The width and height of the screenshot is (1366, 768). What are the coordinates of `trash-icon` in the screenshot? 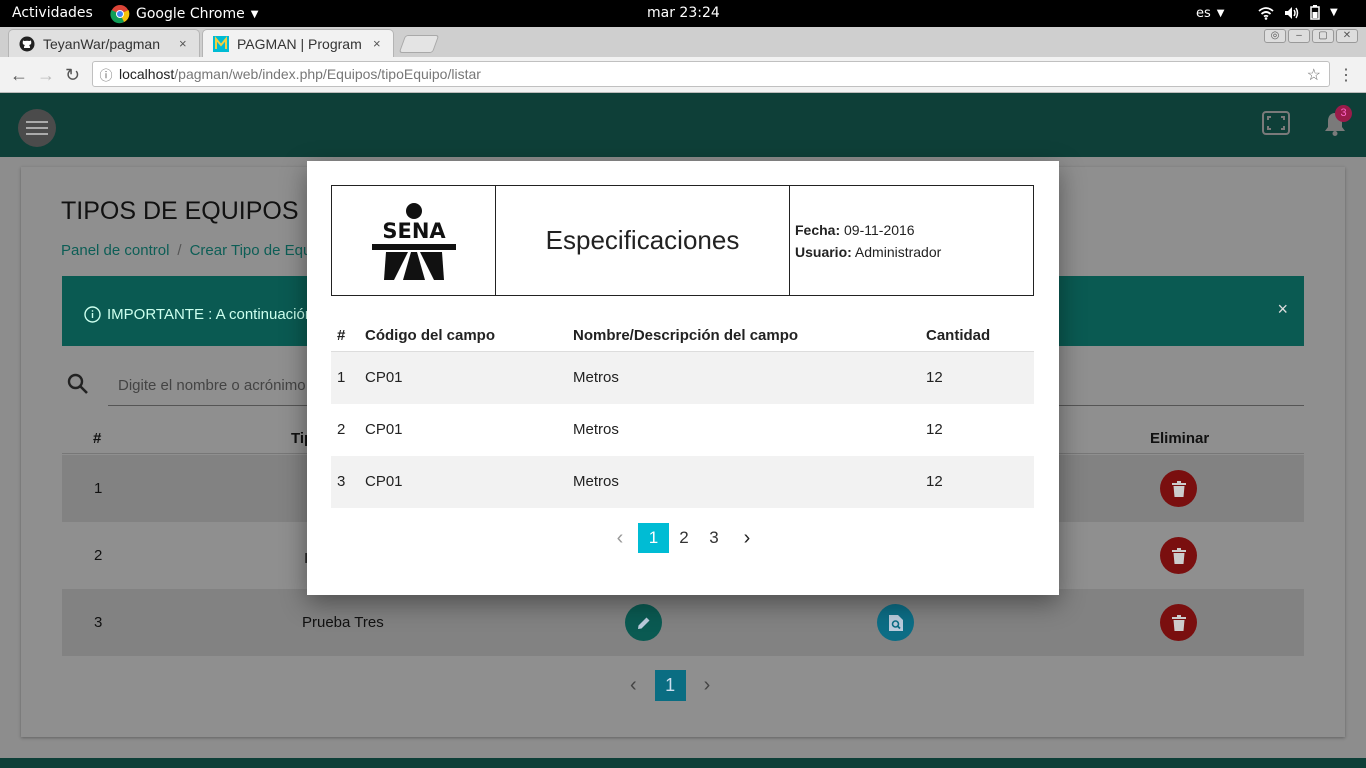 It's located at (1178, 488).